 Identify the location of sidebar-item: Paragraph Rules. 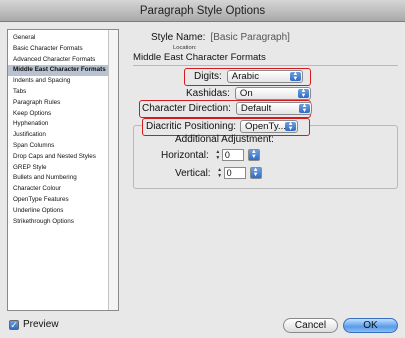
(58, 103).